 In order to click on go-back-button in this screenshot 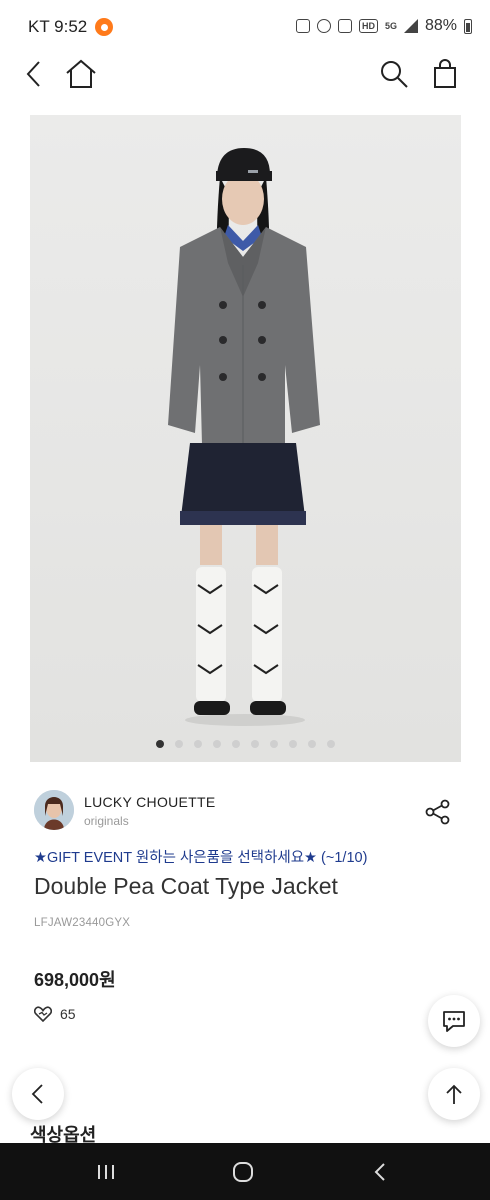, I will do `click(38, 1094)`.